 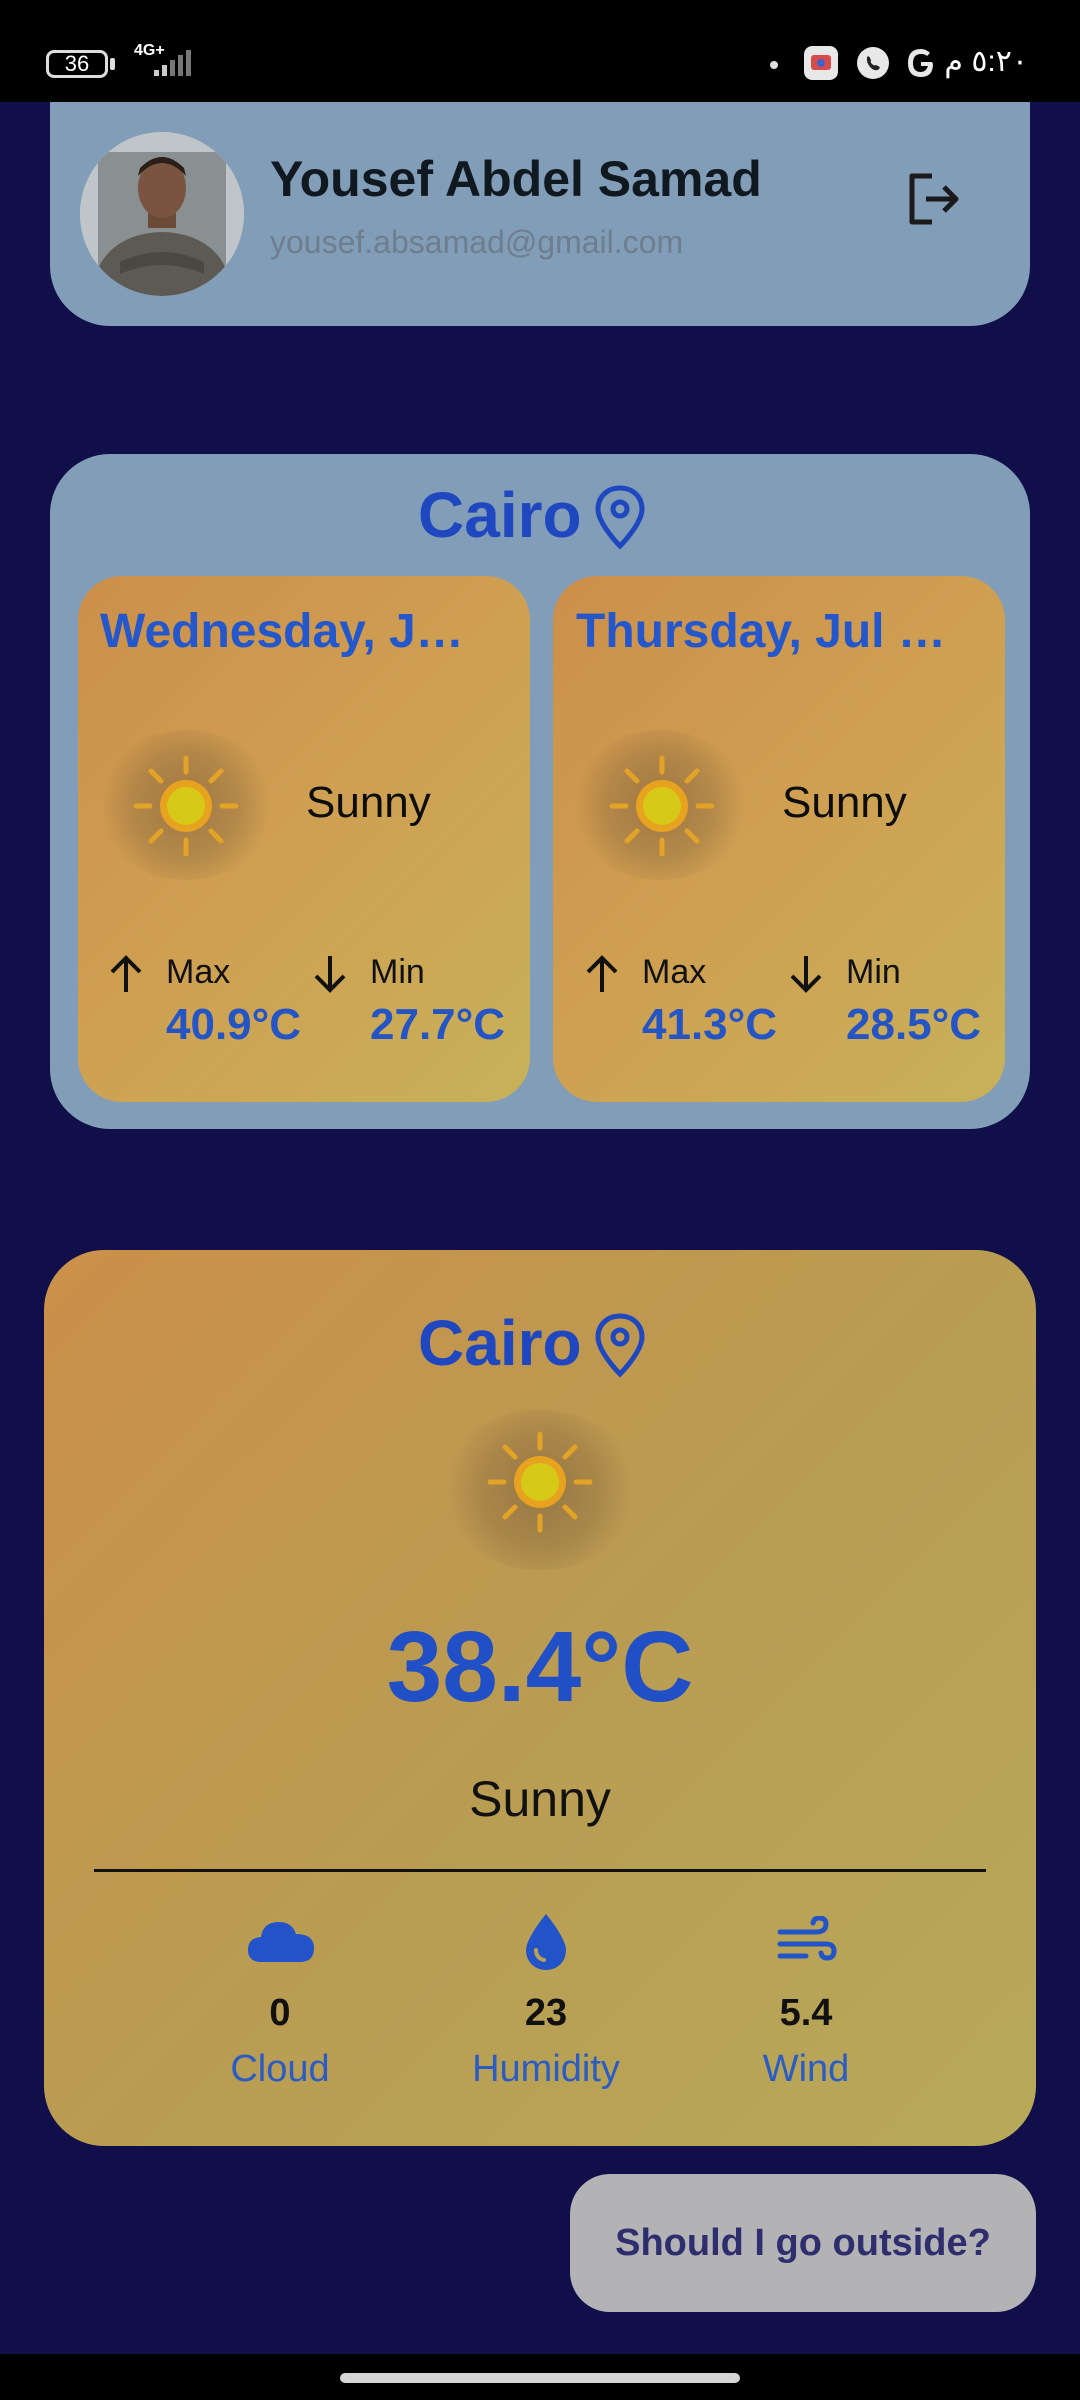 What do you see at coordinates (281, 1942) in the screenshot?
I see `cloud-icon` at bounding box center [281, 1942].